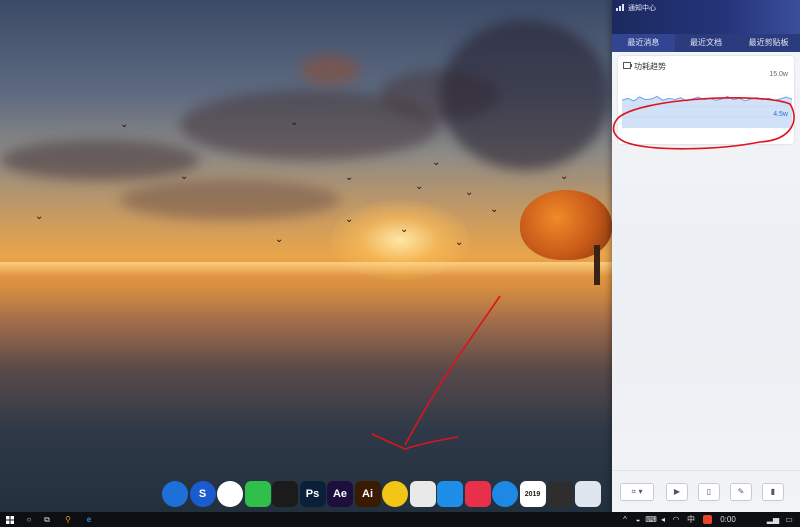 The image size is (800, 527). I want to click on tree-trunk, so click(597, 265).